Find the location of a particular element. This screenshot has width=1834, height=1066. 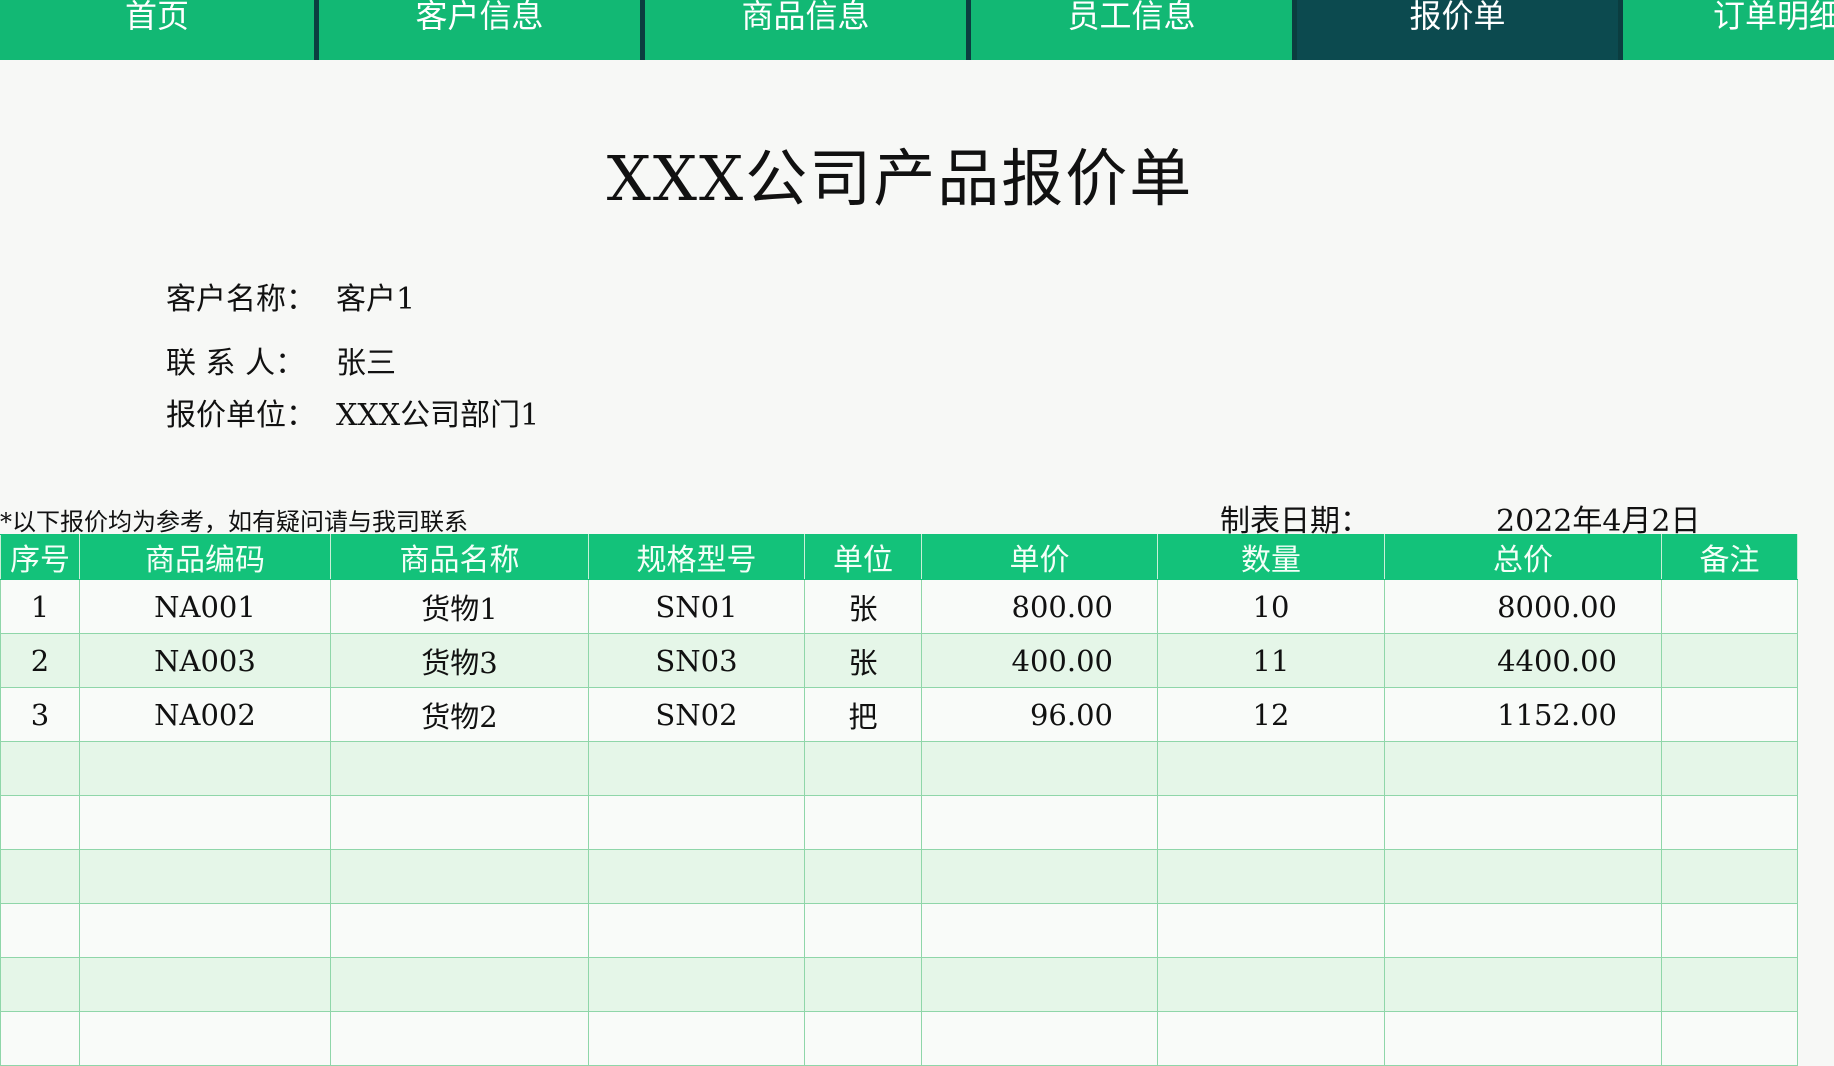

cell-product-name: 货物3 is located at coordinates (459, 660).